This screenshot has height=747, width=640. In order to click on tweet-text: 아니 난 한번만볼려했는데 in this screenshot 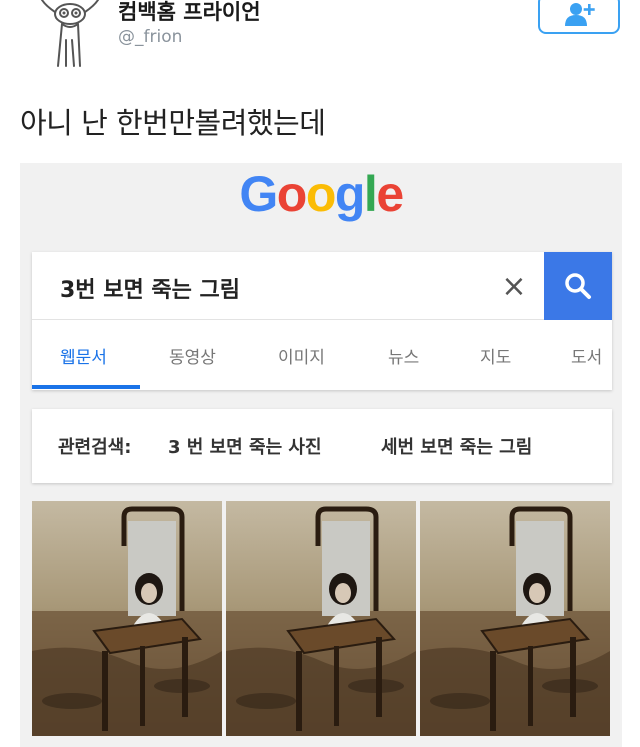, I will do `click(173, 123)`.